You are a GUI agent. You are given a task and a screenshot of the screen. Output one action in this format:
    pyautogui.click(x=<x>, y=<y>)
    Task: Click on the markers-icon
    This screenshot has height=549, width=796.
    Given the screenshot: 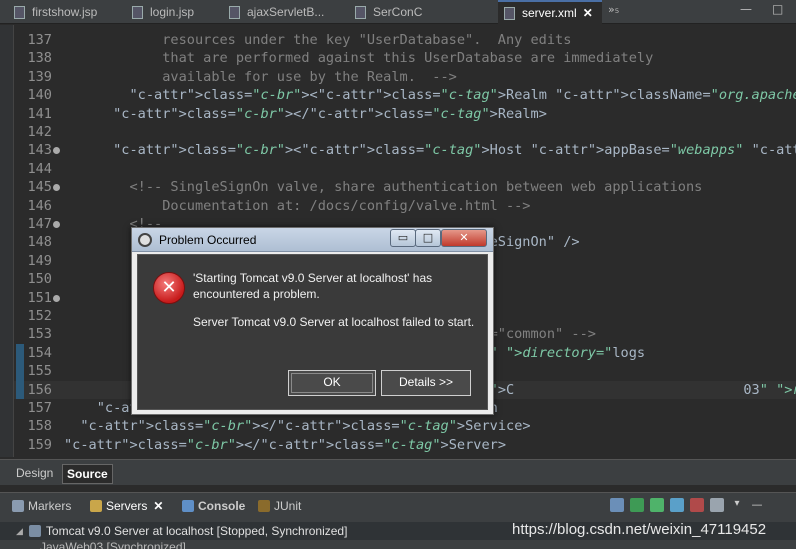 What is the action you would take?
    pyautogui.click(x=18, y=506)
    